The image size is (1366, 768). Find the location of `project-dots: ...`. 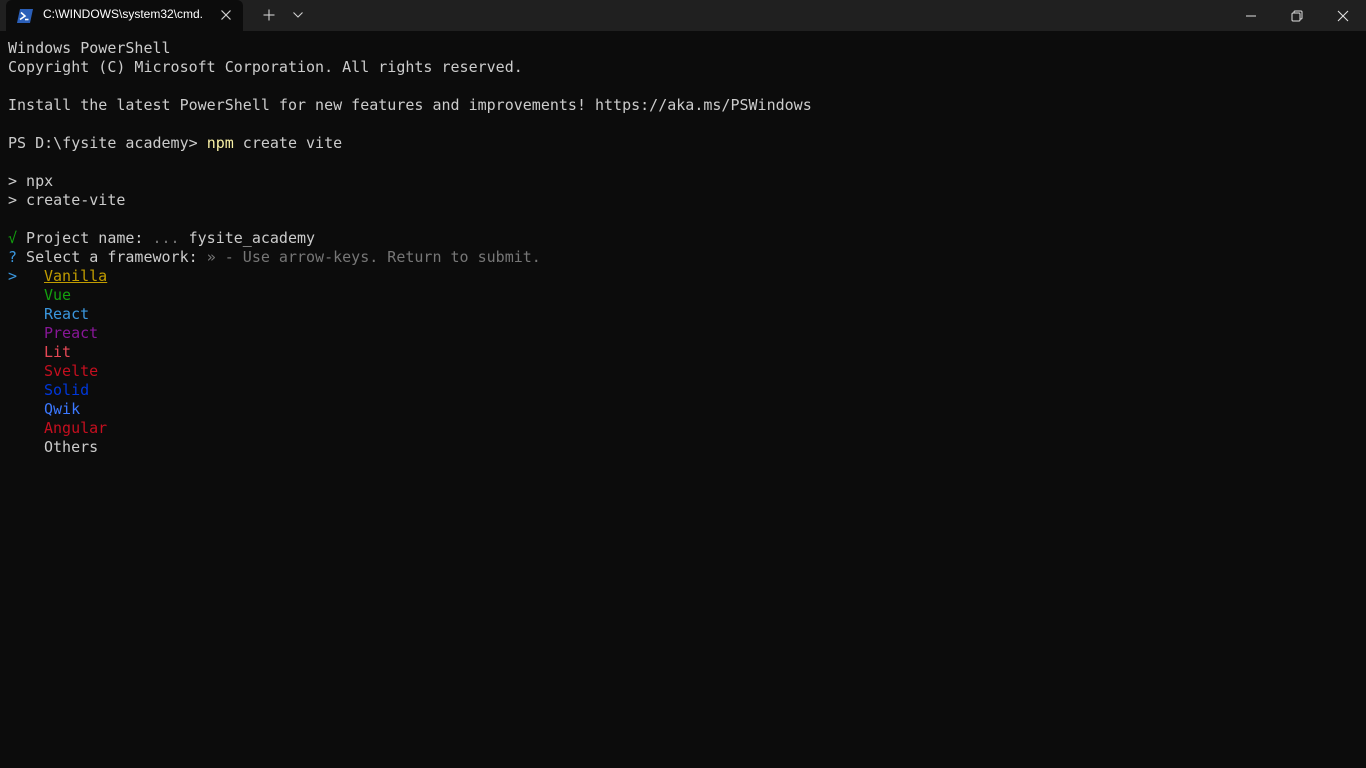

project-dots: ... is located at coordinates (166, 238).